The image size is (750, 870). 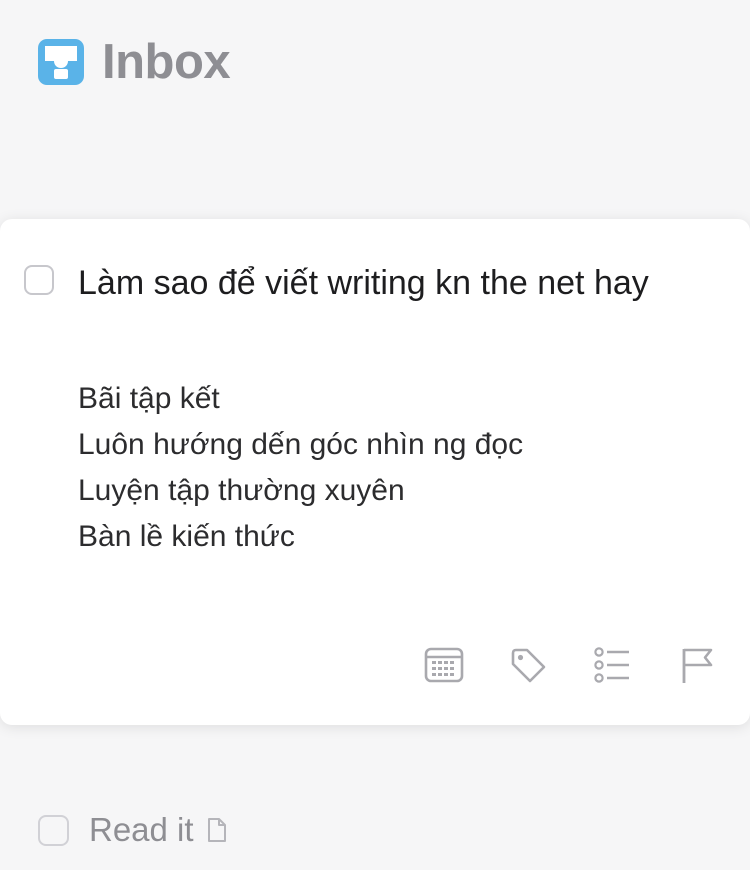 What do you see at coordinates (398, 283) in the screenshot?
I see `task-title: Làm sao để viết writing kn the net hay` at bounding box center [398, 283].